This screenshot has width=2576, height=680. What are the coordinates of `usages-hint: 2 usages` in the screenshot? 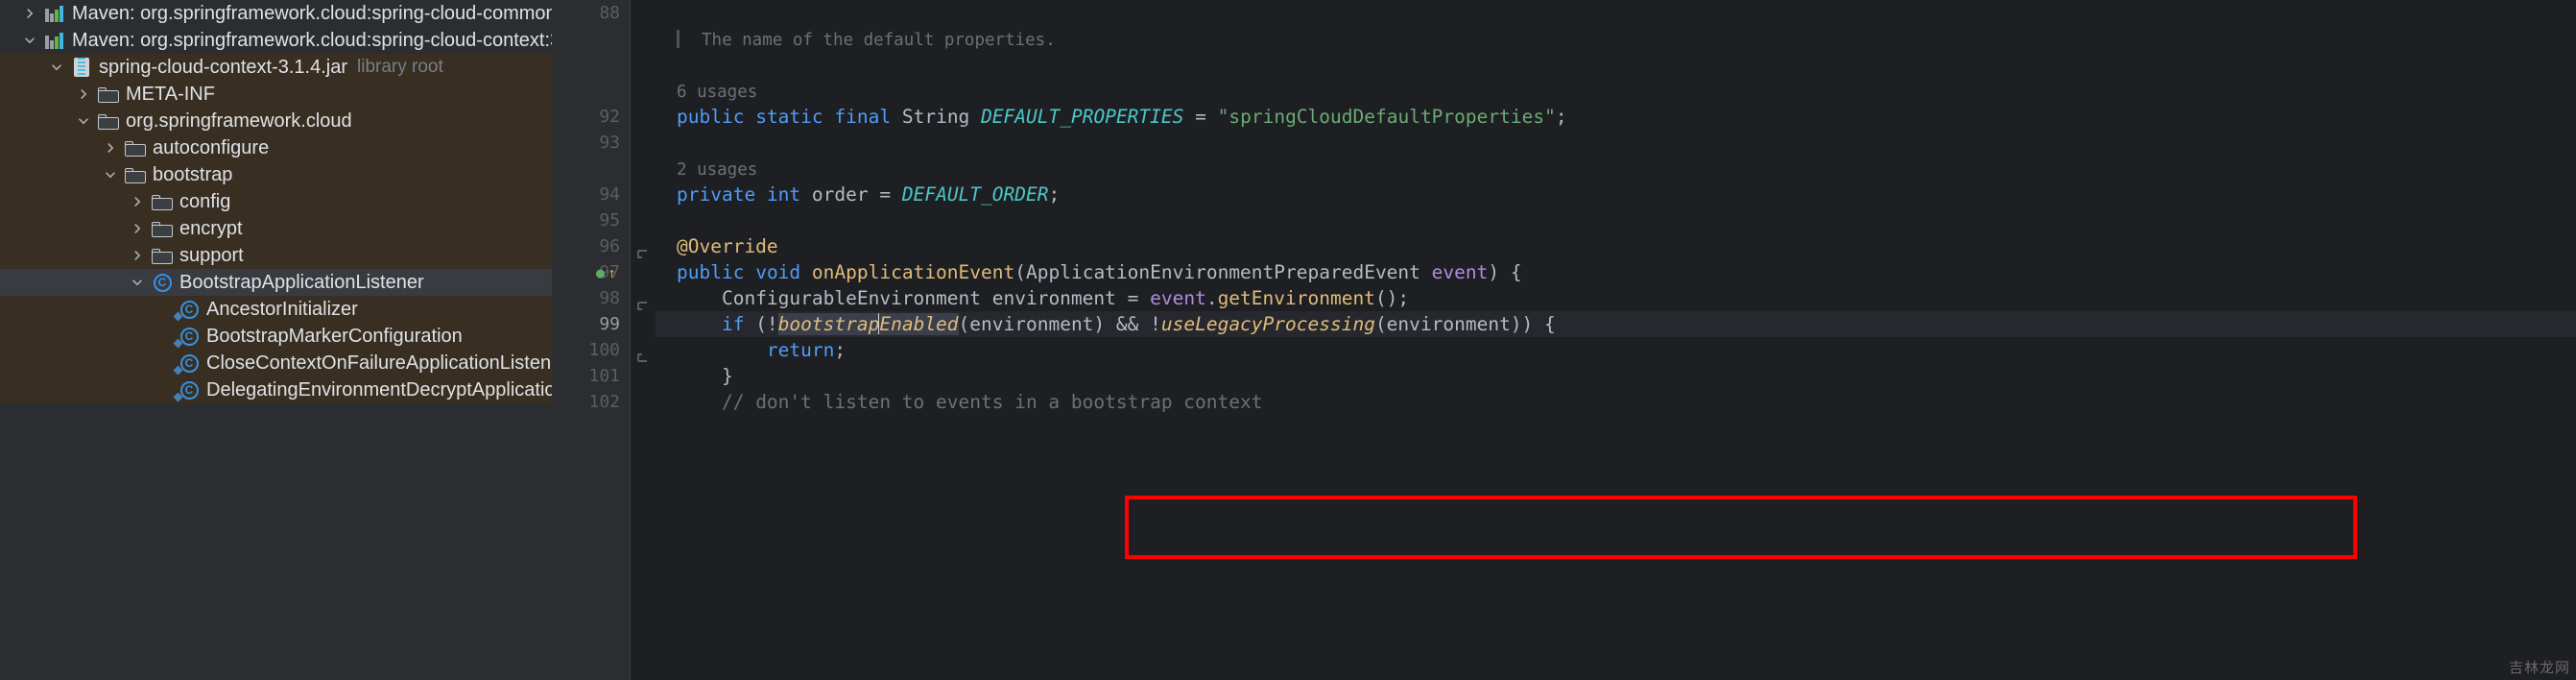 It's located at (1616, 169).